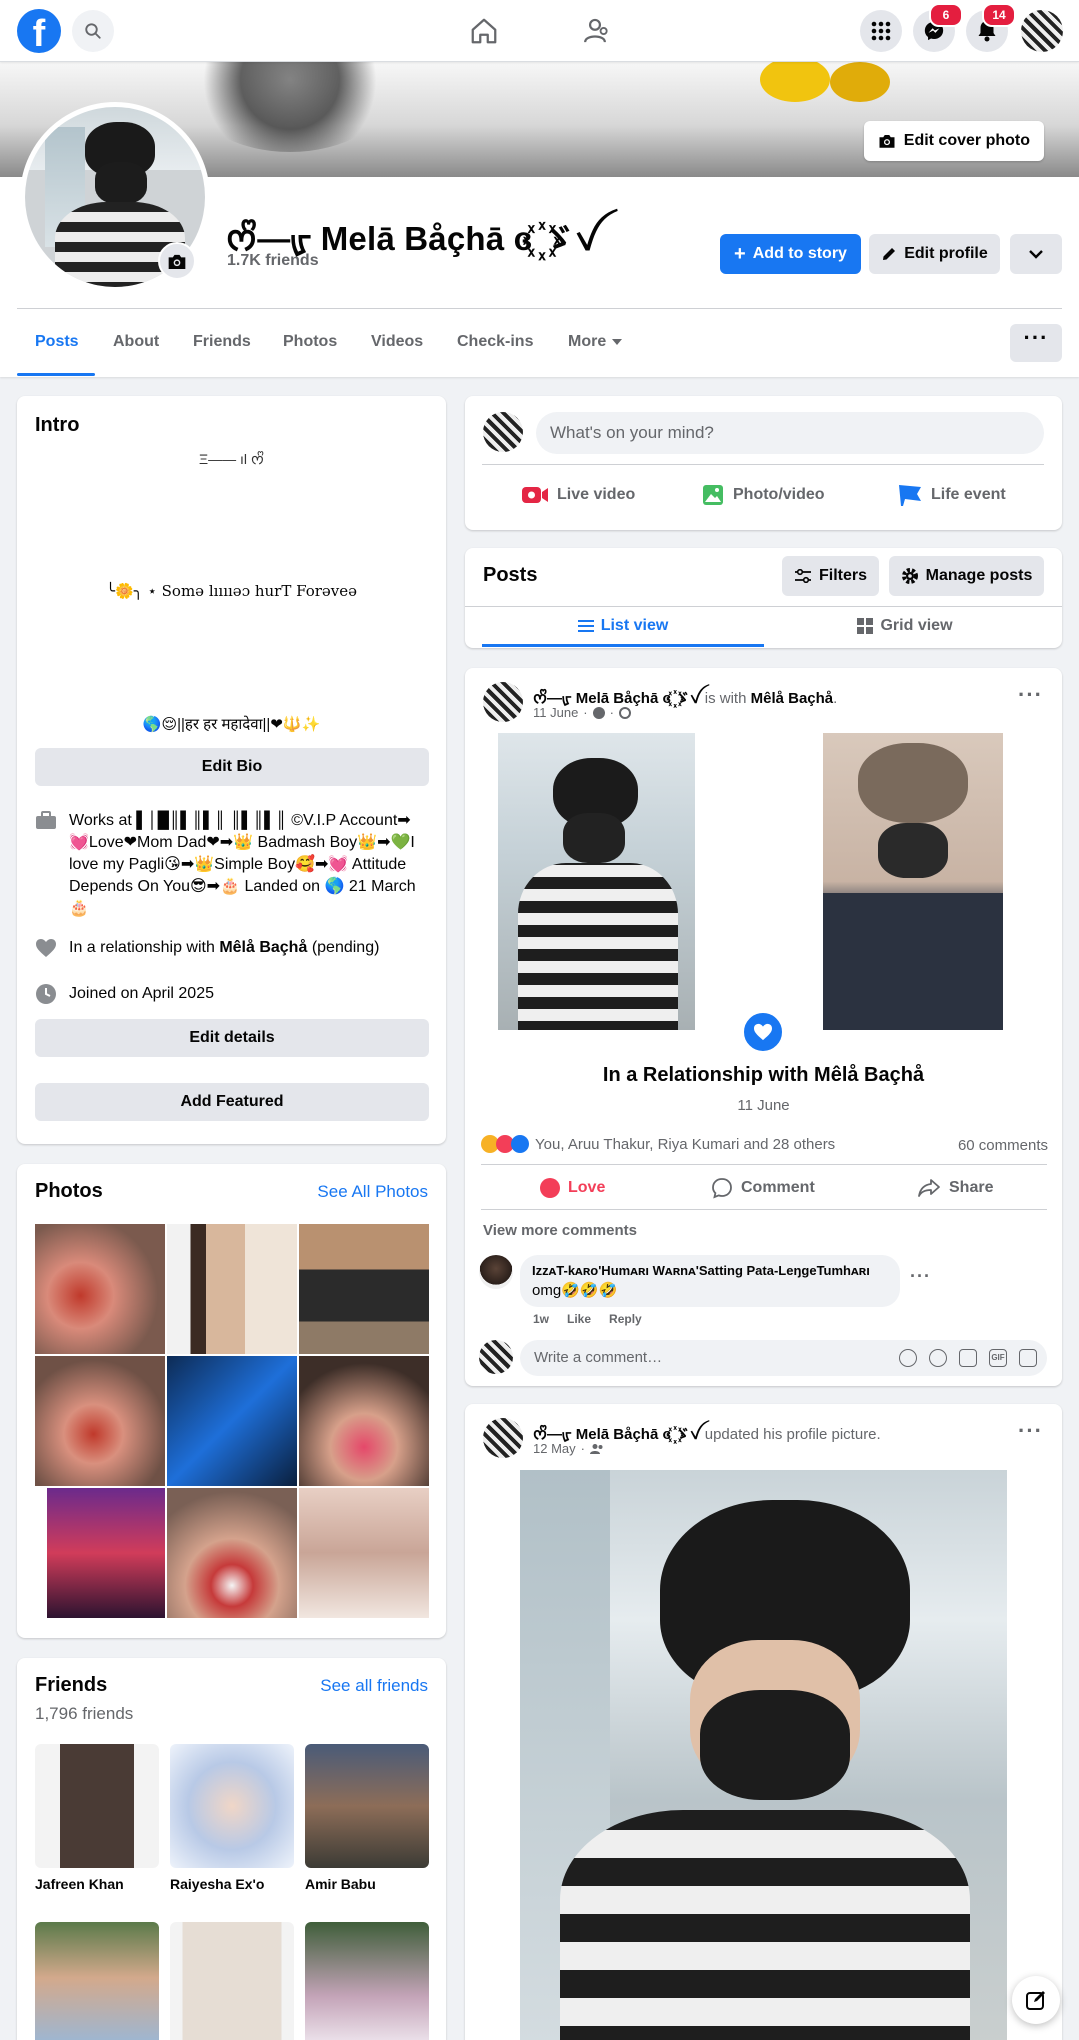  What do you see at coordinates (905, 626) in the screenshot?
I see `grid-view-tab: Grid view` at bounding box center [905, 626].